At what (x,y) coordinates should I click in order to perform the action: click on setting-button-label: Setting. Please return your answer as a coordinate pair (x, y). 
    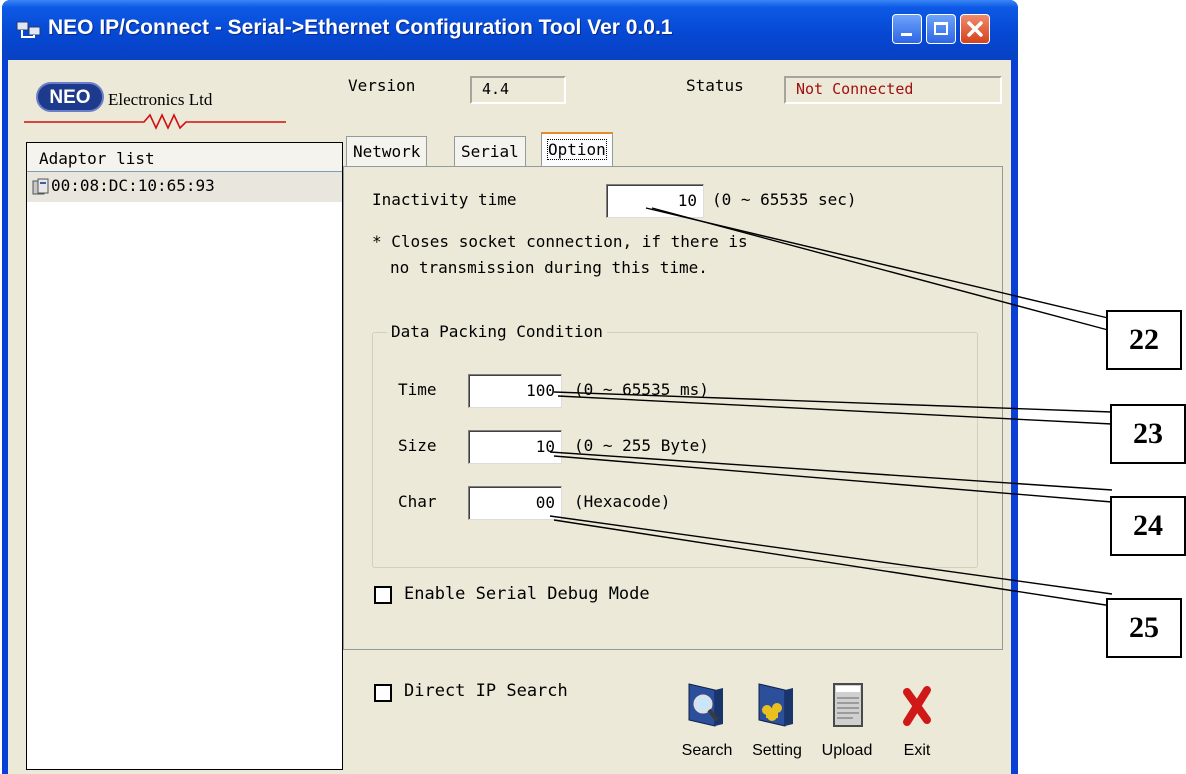
    Looking at the image, I should click on (777, 750).